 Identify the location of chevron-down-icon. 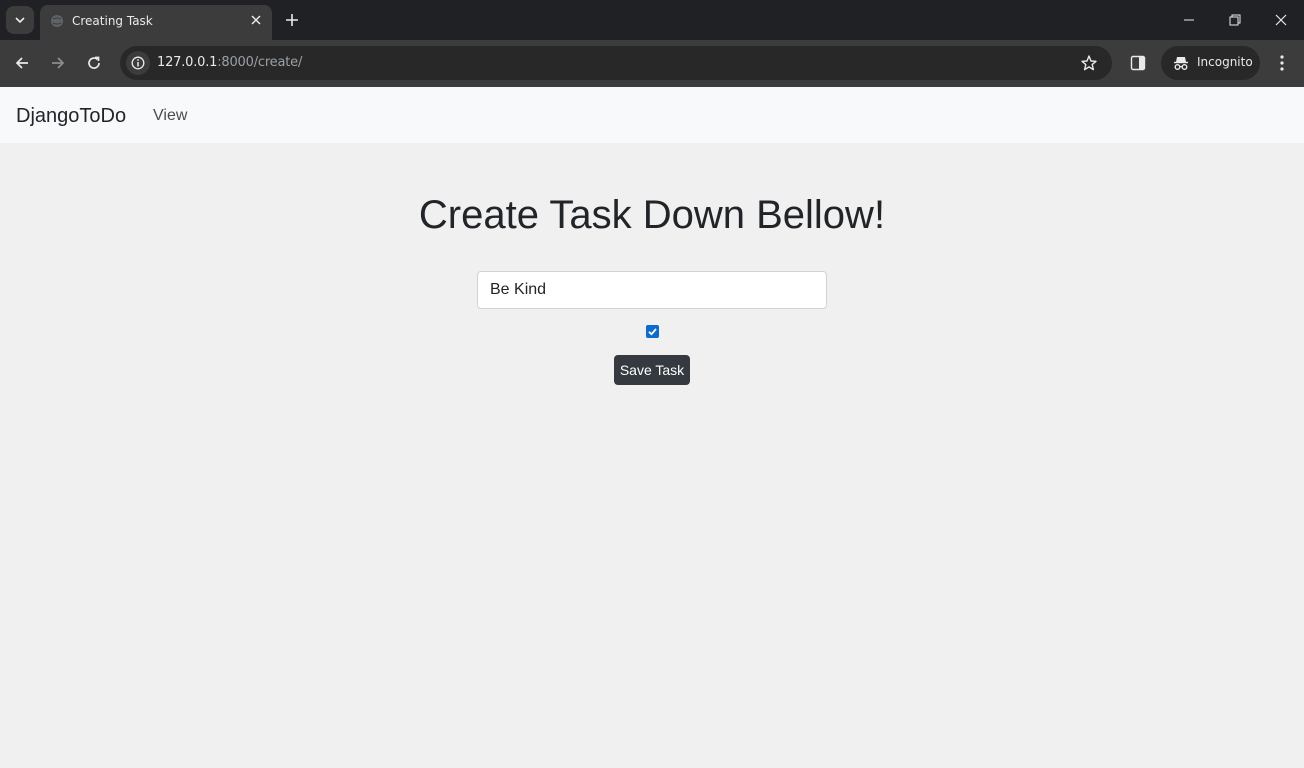
(20, 20).